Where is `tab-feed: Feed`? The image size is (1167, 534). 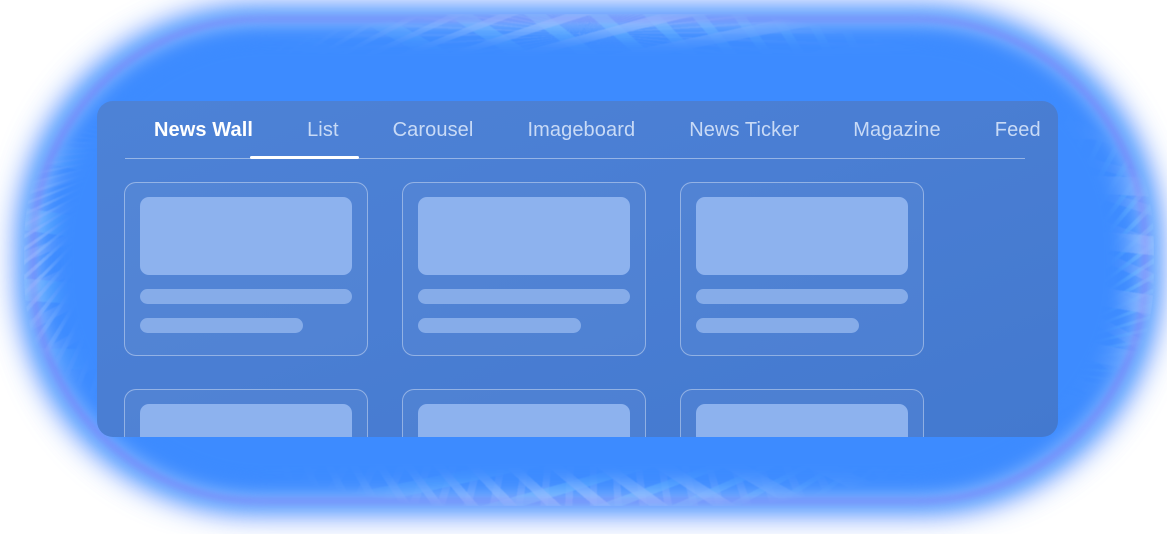
tab-feed: Feed is located at coordinates (1013, 130).